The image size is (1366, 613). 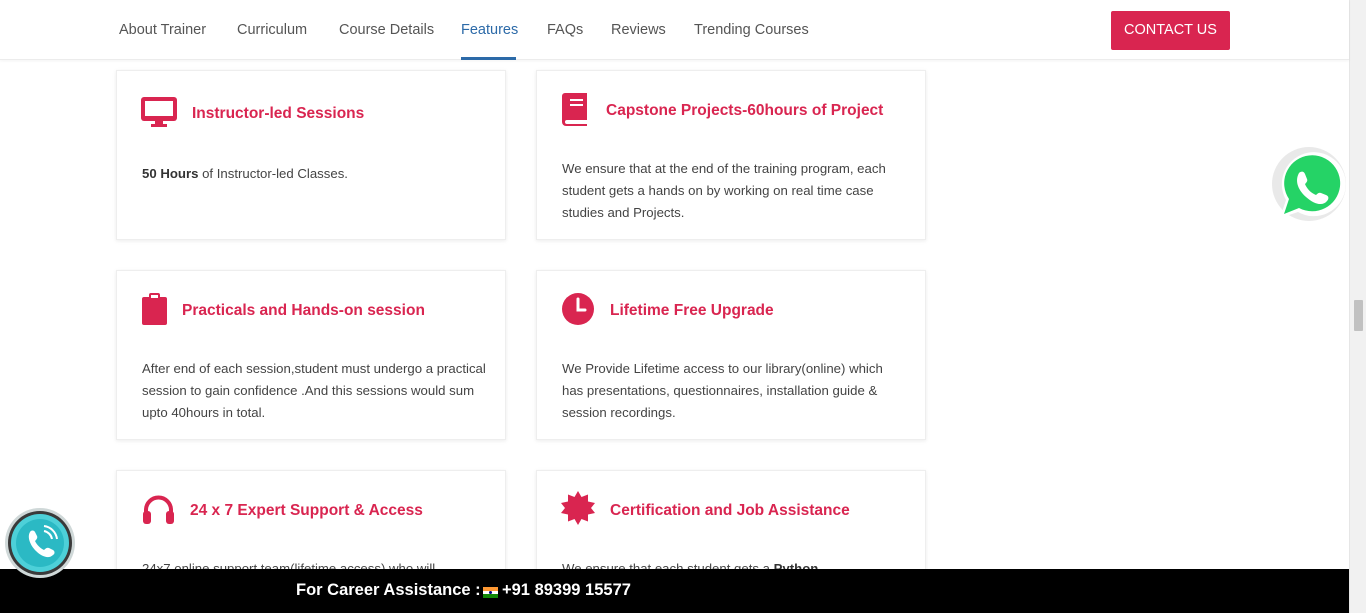 What do you see at coordinates (159, 114) in the screenshot?
I see `monitor-icon` at bounding box center [159, 114].